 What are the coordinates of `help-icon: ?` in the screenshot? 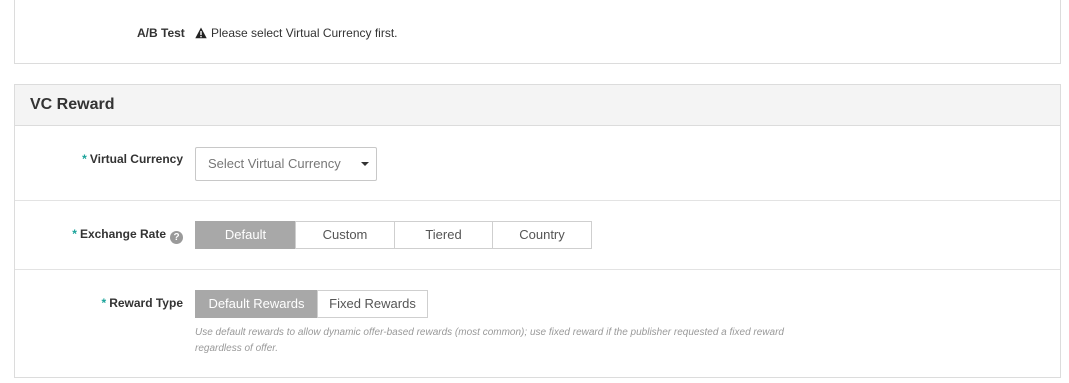 It's located at (176, 237).